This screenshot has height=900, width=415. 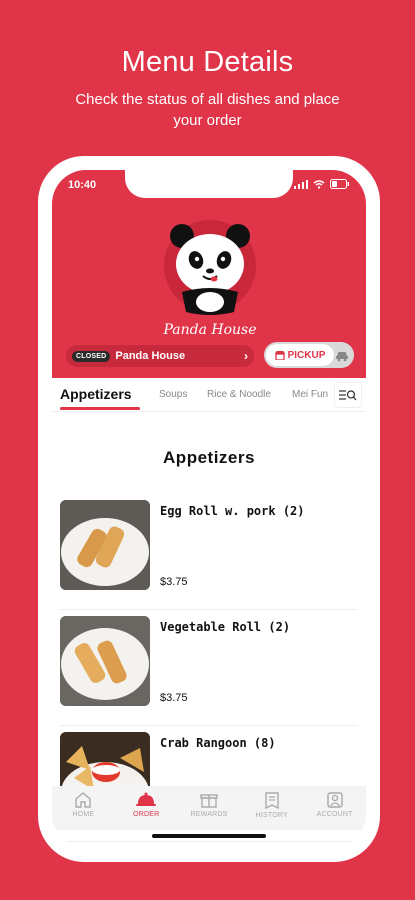 What do you see at coordinates (209, 457) in the screenshot?
I see `section-title: Appetizers` at bounding box center [209, 457].